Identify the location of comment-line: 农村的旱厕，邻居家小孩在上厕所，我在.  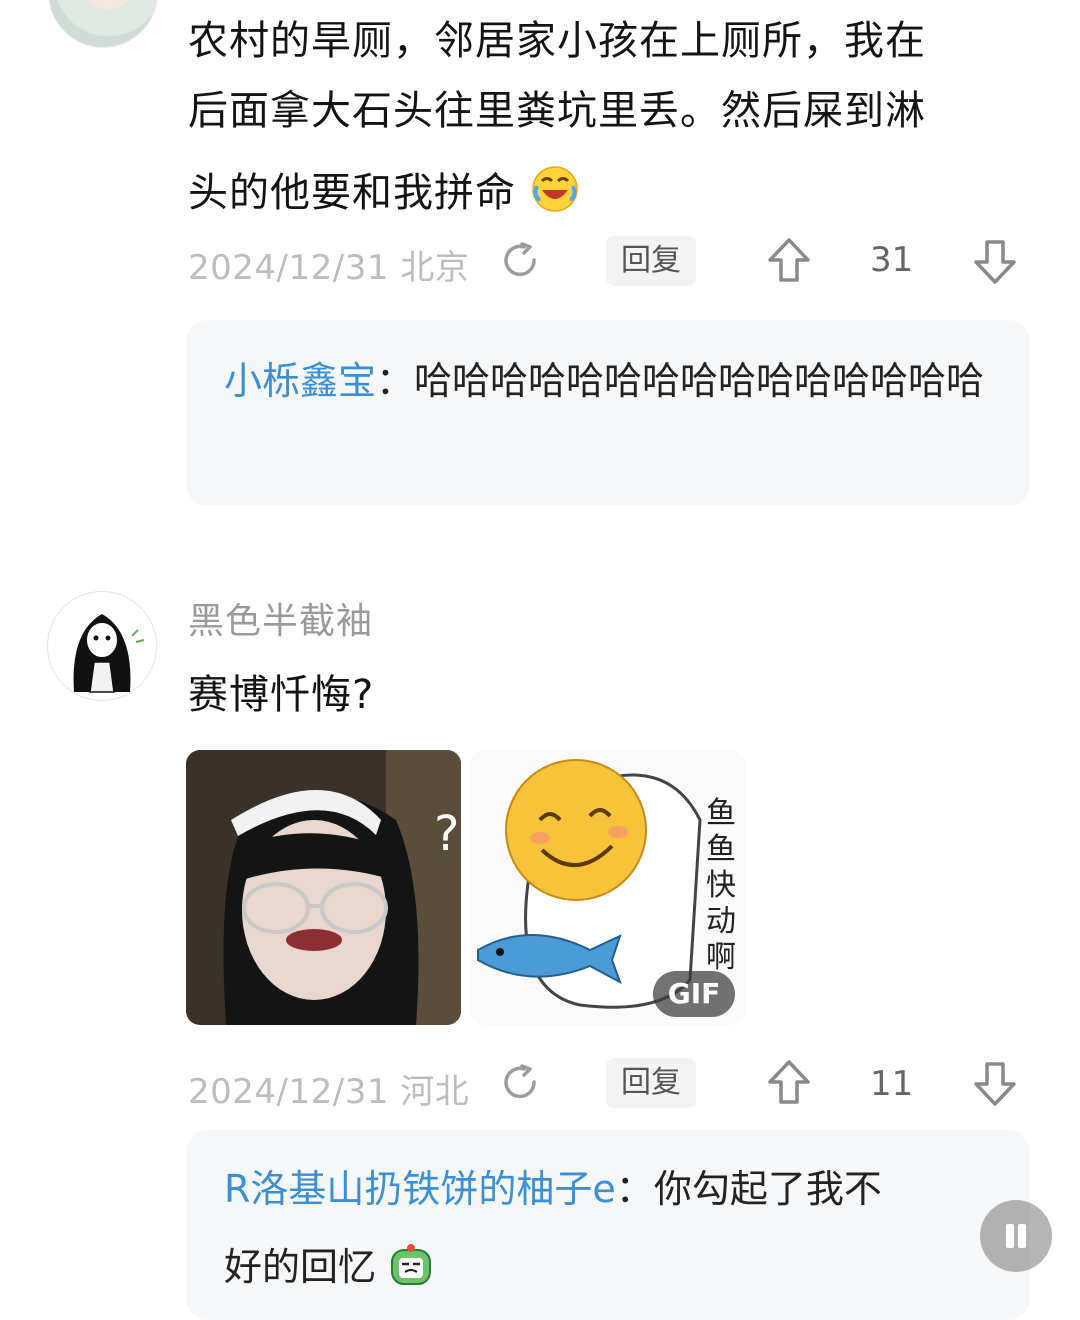
(557, 41).